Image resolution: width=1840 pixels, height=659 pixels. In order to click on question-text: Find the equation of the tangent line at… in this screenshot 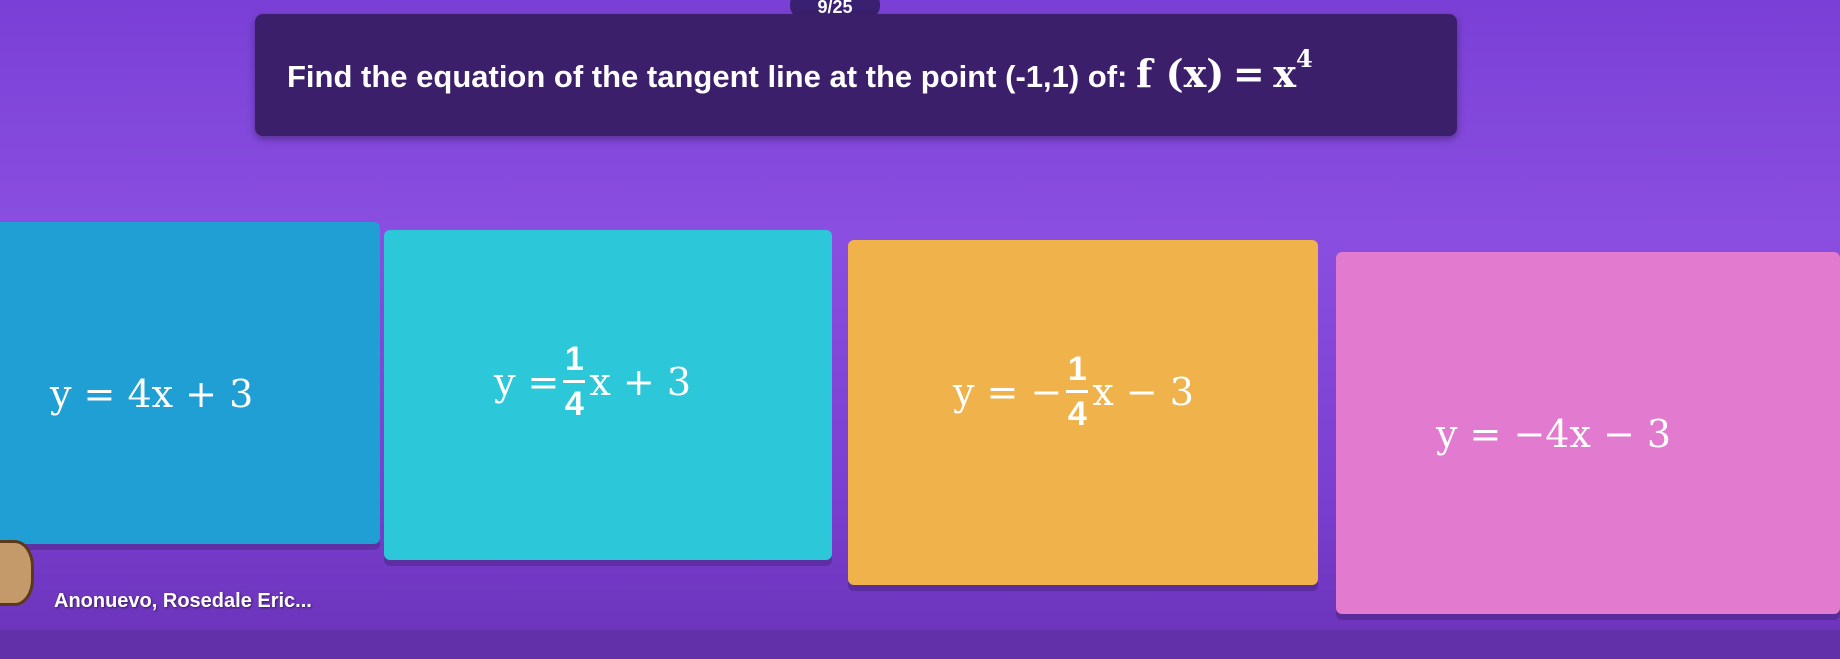, I will do `click(800, 70)`.